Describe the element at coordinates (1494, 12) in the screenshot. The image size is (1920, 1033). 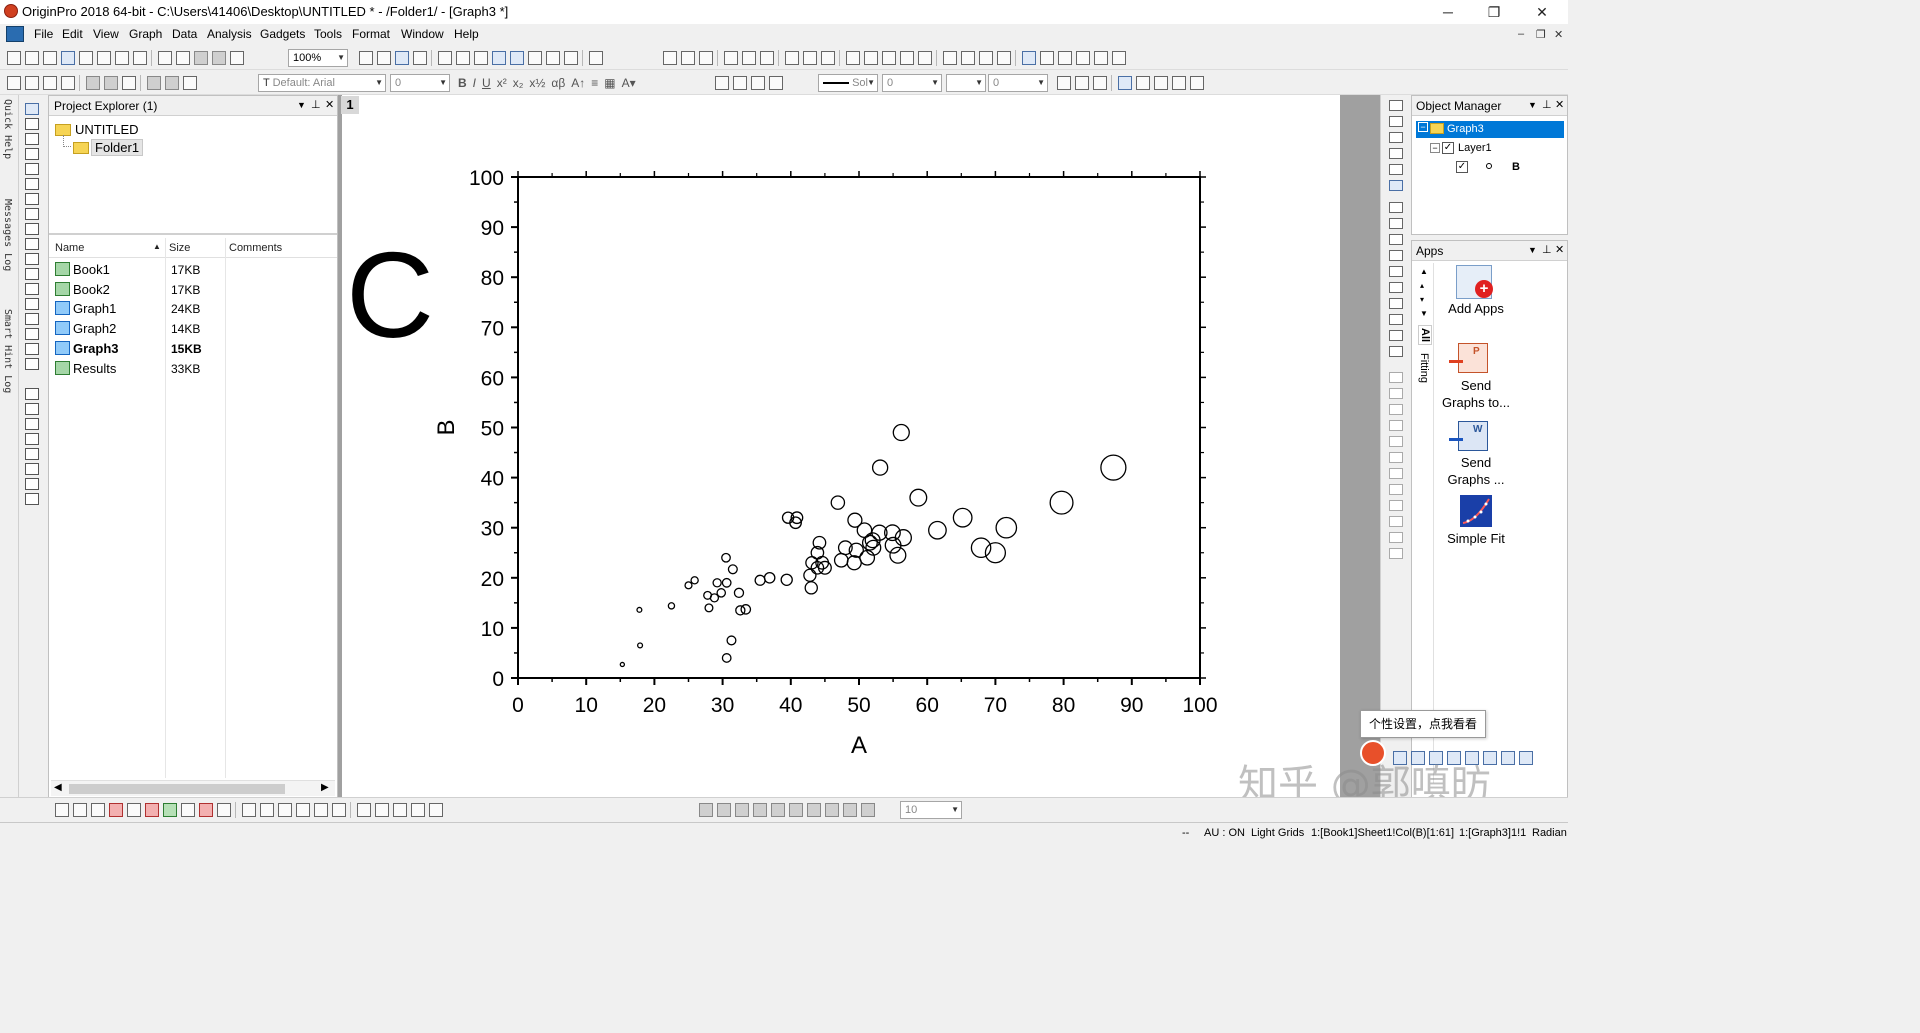
I see `maximize-button: ❐` at that location.